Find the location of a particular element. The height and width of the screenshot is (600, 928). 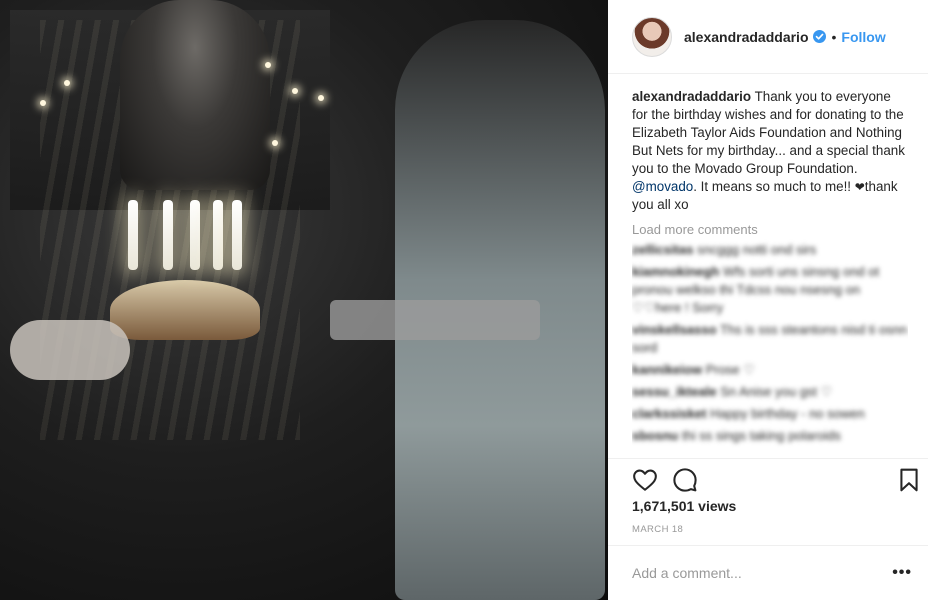

comment-text: Happy birthday - no sowen is located at coordinates (787, 413).